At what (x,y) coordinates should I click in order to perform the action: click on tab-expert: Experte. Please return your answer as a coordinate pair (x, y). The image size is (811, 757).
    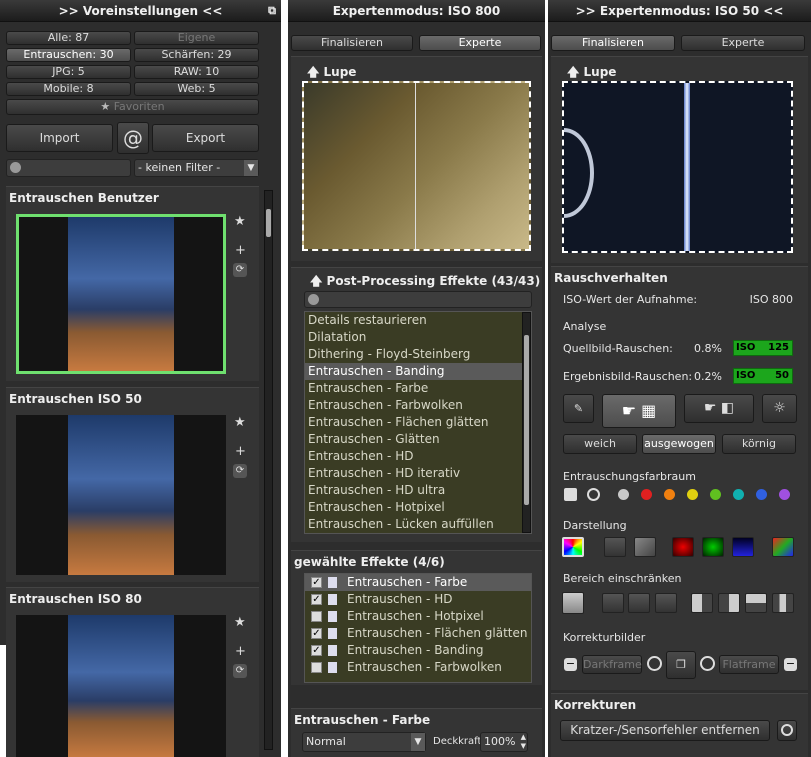
    Looking at the image, I should click on (743, 43).